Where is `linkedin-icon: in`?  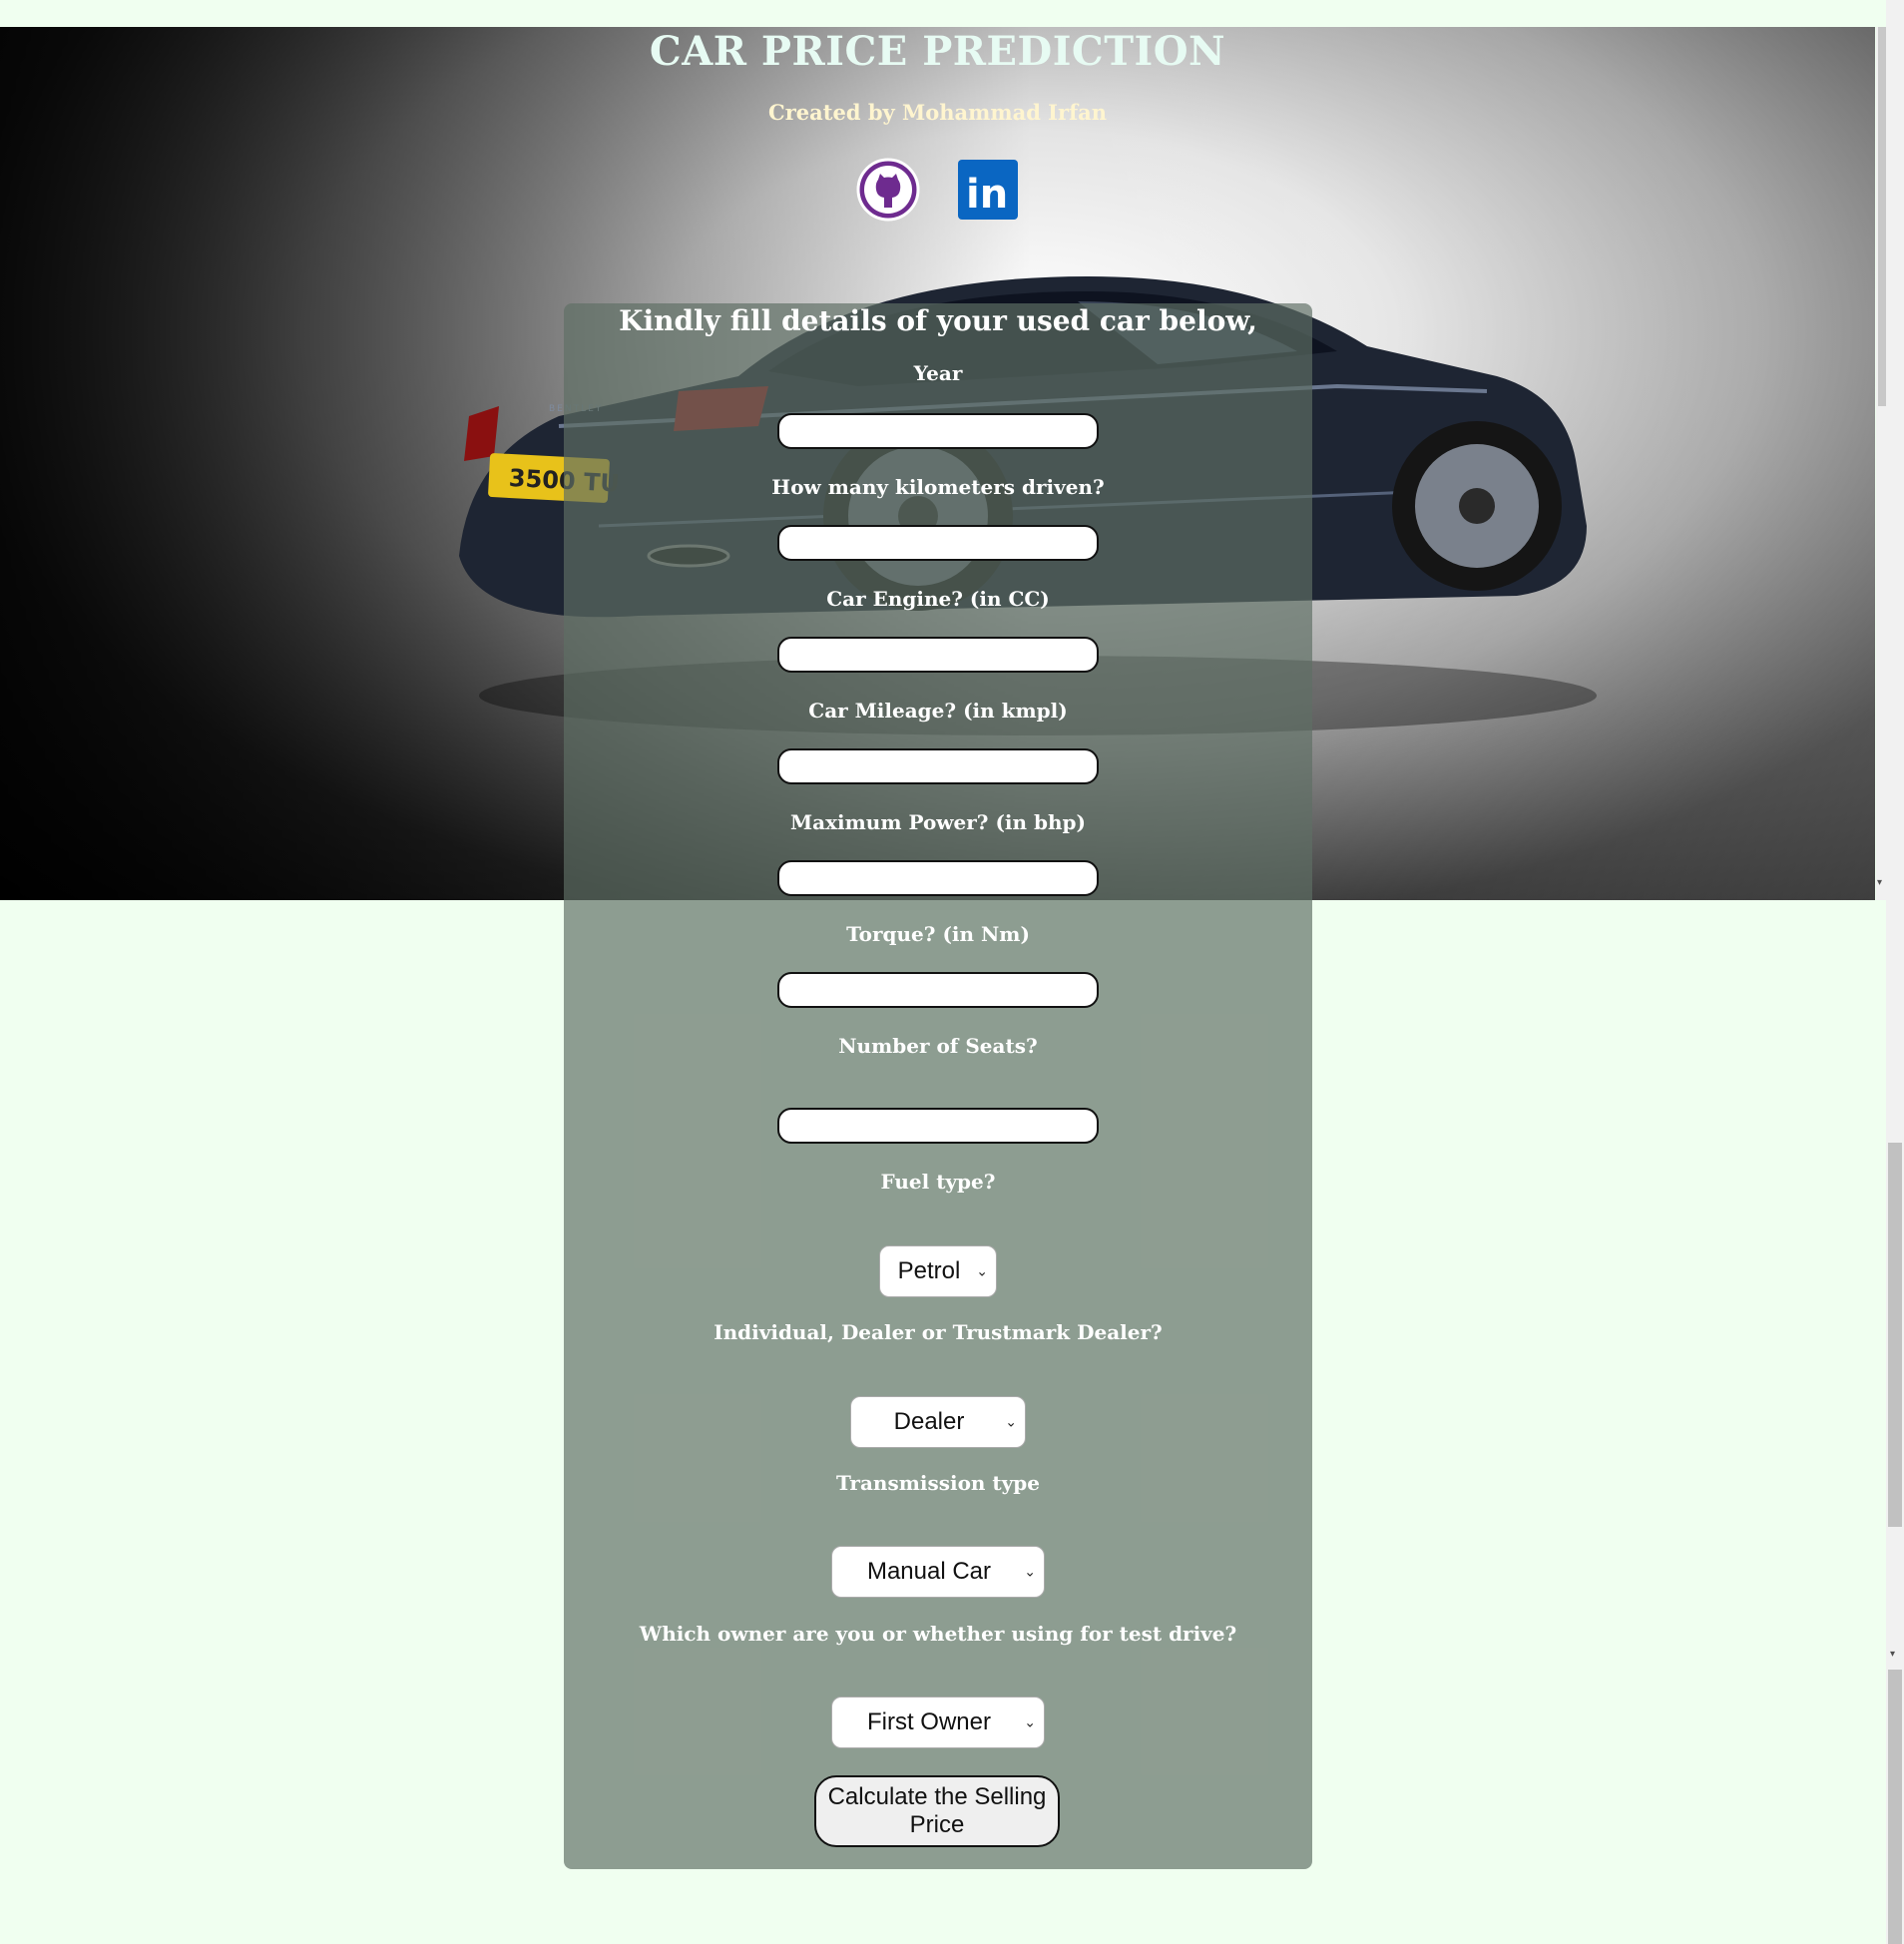 linkedin-icon: in is located at coordinates (988, 190).